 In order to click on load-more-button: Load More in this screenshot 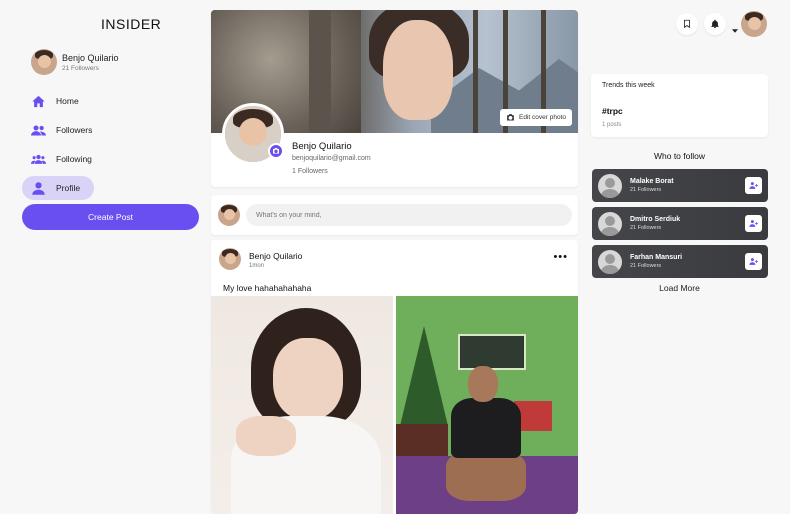, I will do `click(679, 288)`.